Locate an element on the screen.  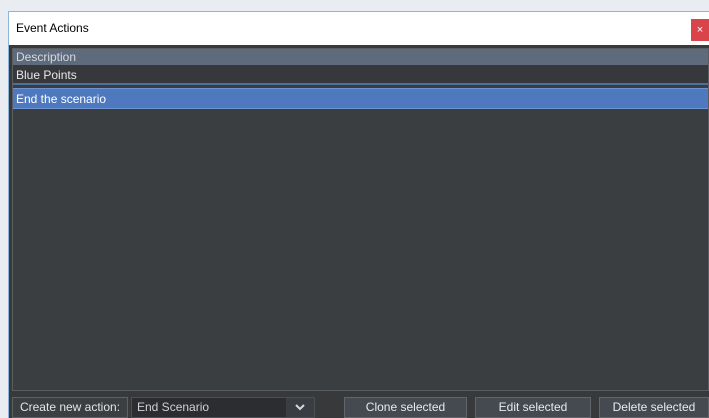
column-header-description: Description is located at coordinates (360, 57).